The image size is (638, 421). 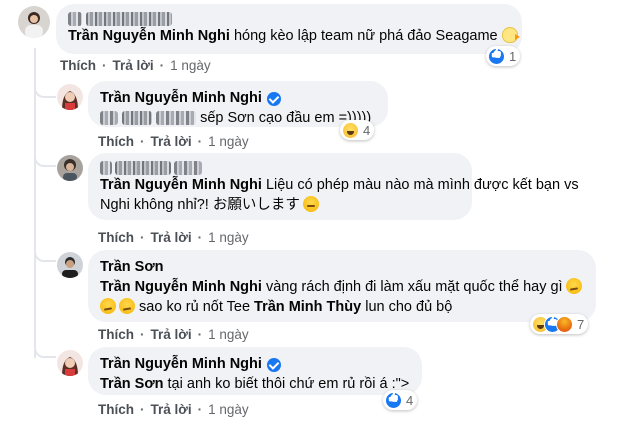 I want to click on reply-text: sếp Sơn cạo đầu em =))))), so click(x=238, y=118).